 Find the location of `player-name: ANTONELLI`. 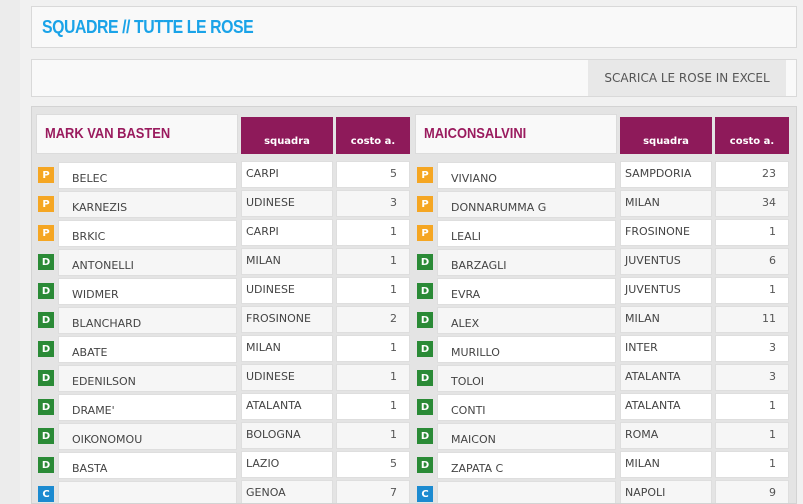

player-name: ANTONELLI is located at coordinates (147, 262).